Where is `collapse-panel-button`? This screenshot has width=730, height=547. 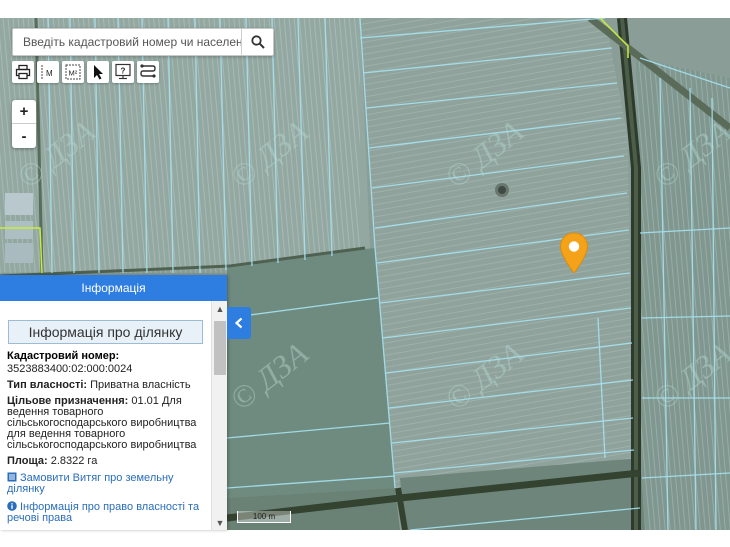 collapse-panel-button is located at coordinates (239, 323).